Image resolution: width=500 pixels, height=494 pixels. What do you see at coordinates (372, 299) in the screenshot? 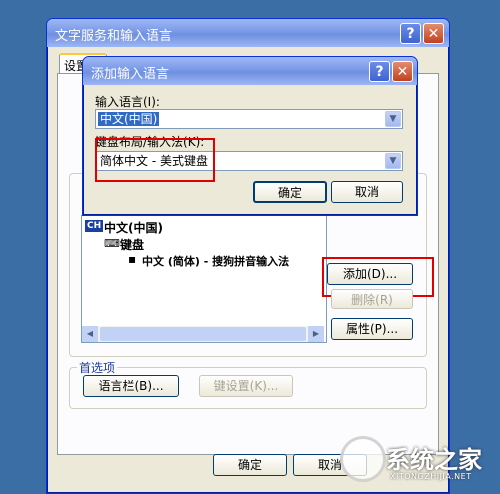
I see `remove-button: 删除(R)` at bounding box center [372, 299].